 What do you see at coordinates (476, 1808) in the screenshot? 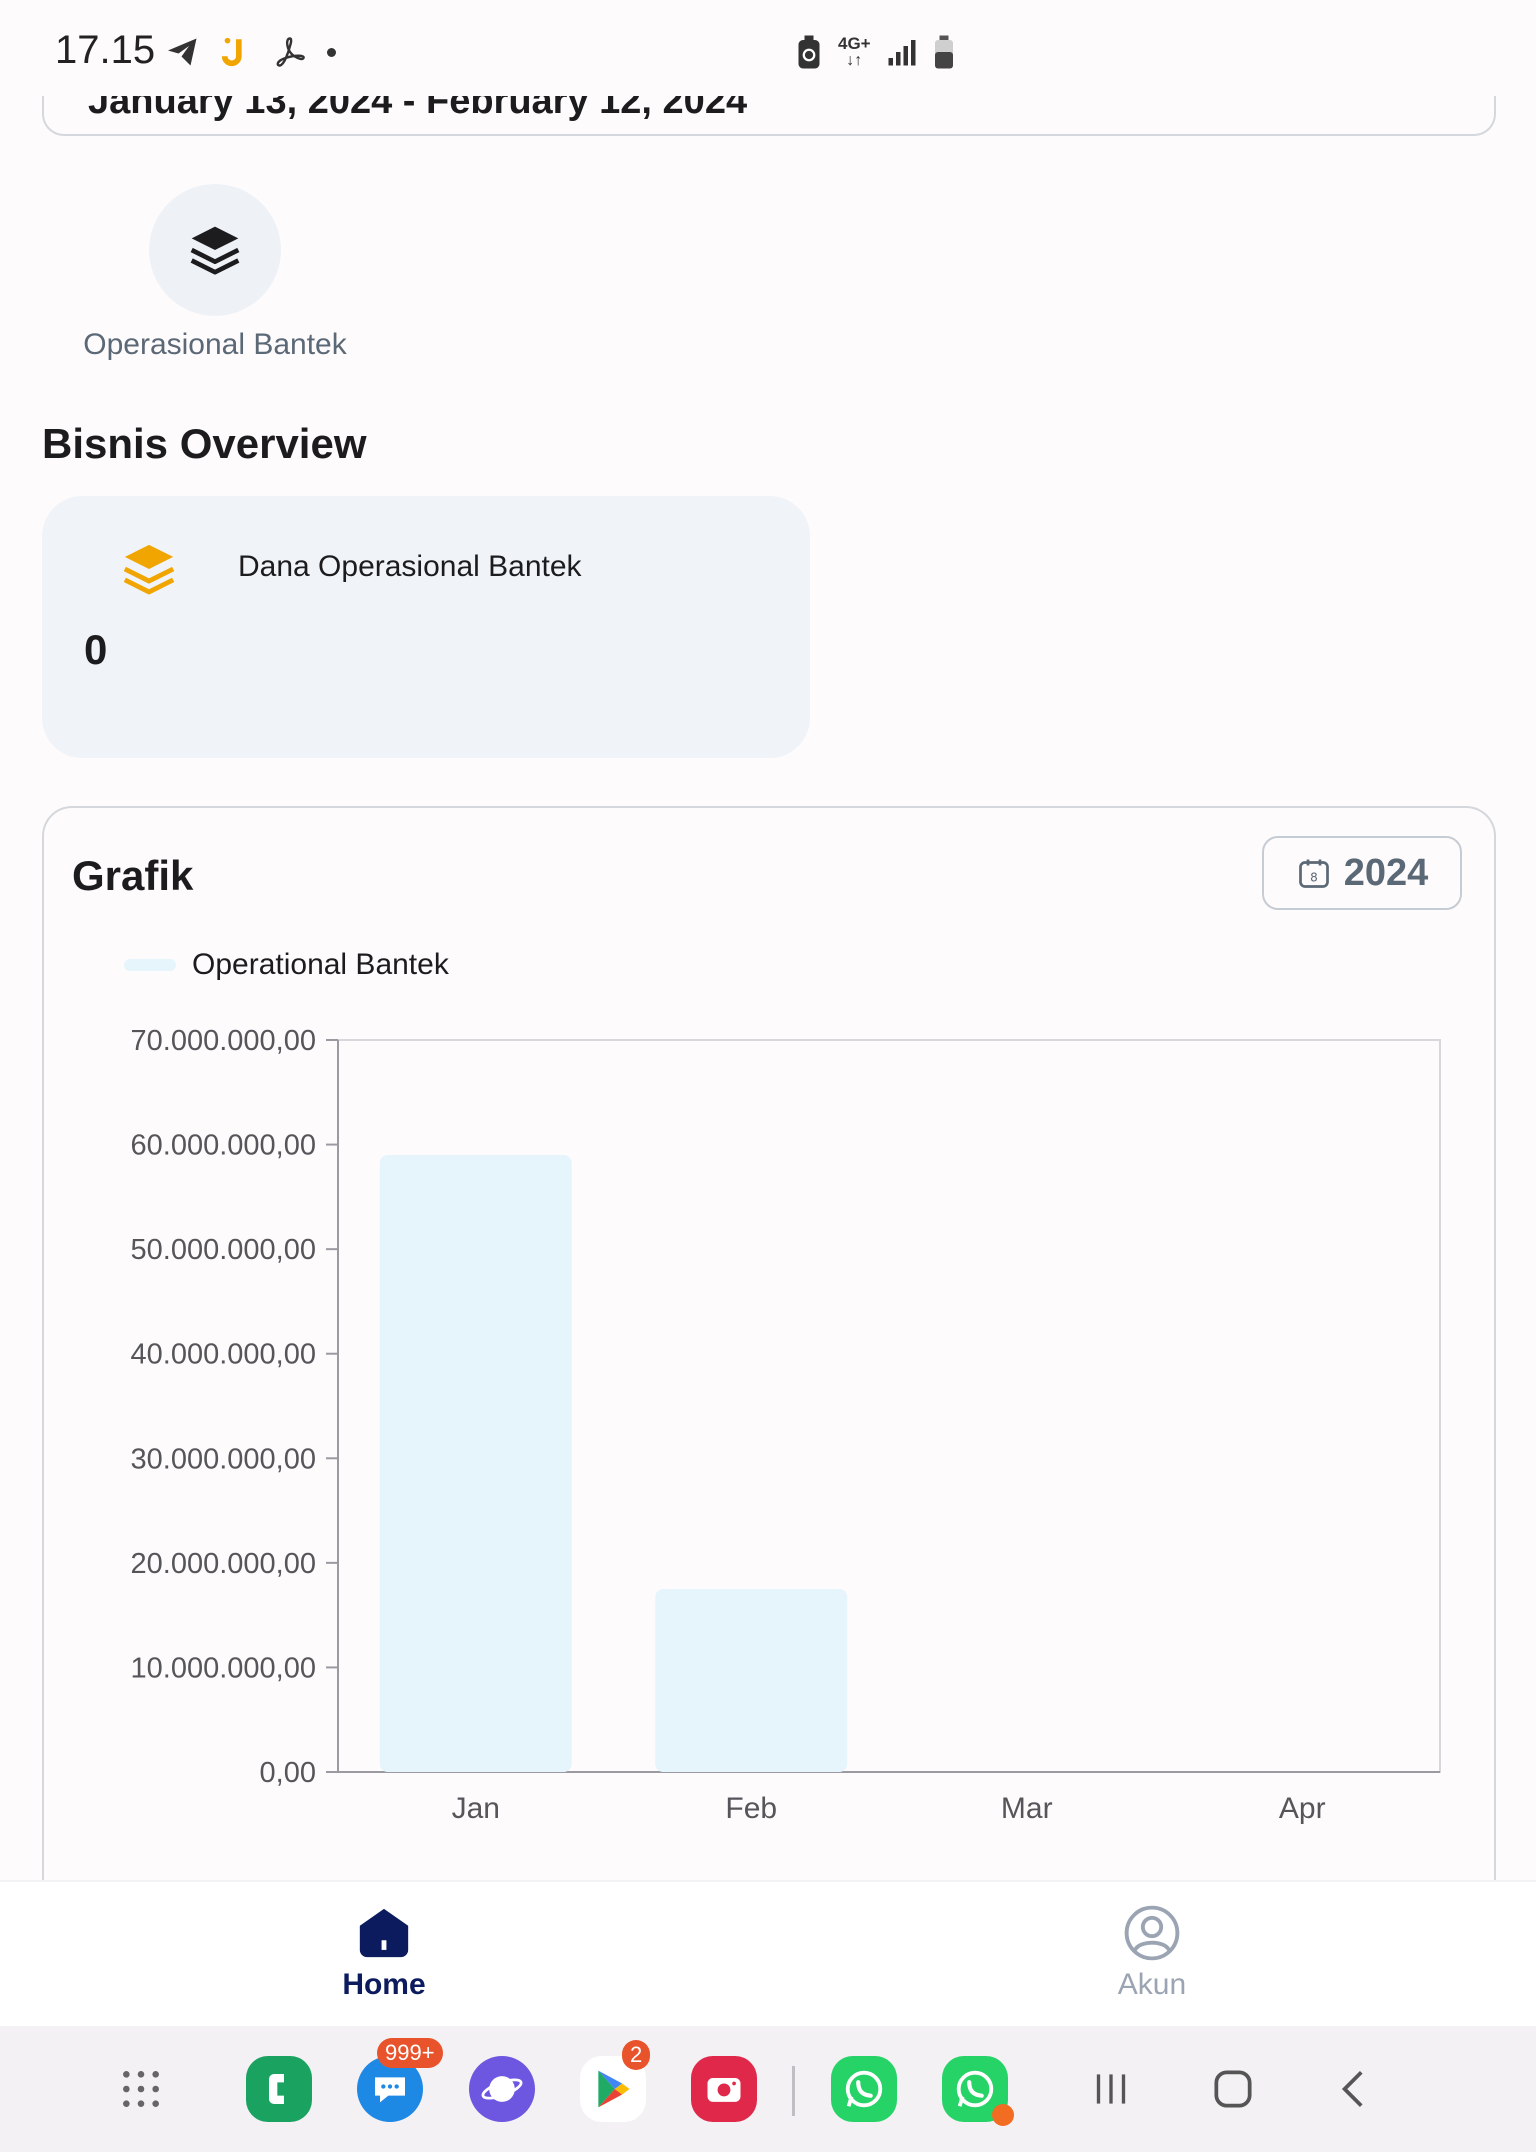
I see `x-tick-label: Jan` at bounding box center [476, 1808].